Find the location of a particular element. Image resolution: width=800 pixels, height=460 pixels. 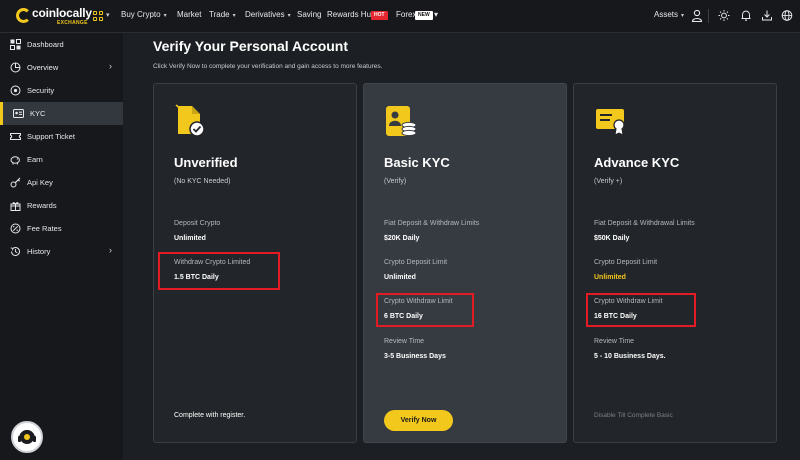

page-title: Verify Your Personal Account is located at coordinates (251, 46).